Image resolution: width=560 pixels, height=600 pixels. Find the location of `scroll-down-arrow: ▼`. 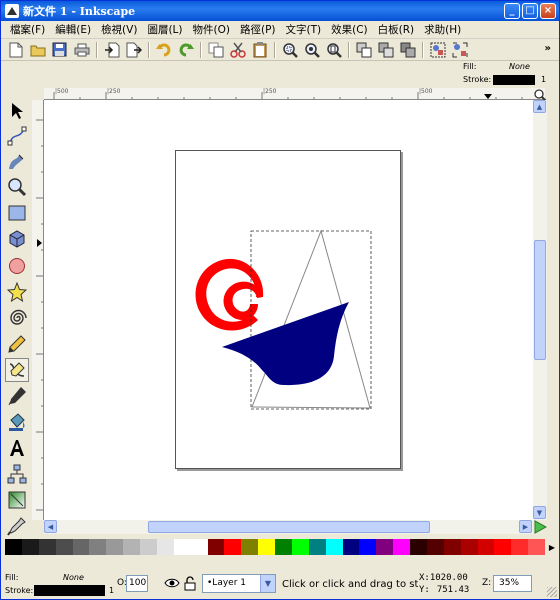

scroll-down-arrow: ▼ is located at coordinates (539, 512).